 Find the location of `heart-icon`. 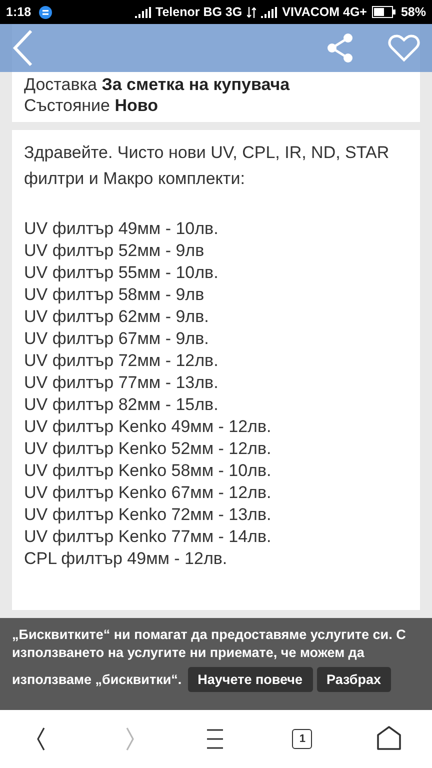

heart-icon is located at coordinates (404, 48).